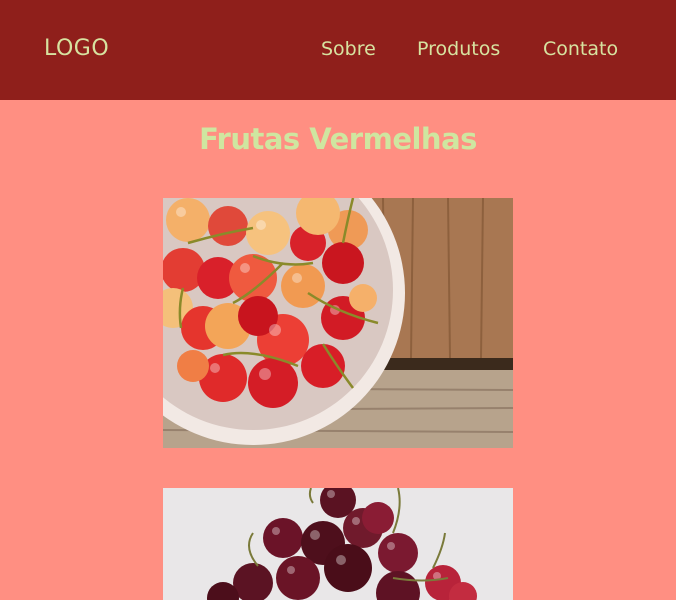 The width and height of the screenshot is (676, 600). Describe the element at coordinates (458, 49) in the screenshot. I see `nav-link-produtos: Produtos` at that location.